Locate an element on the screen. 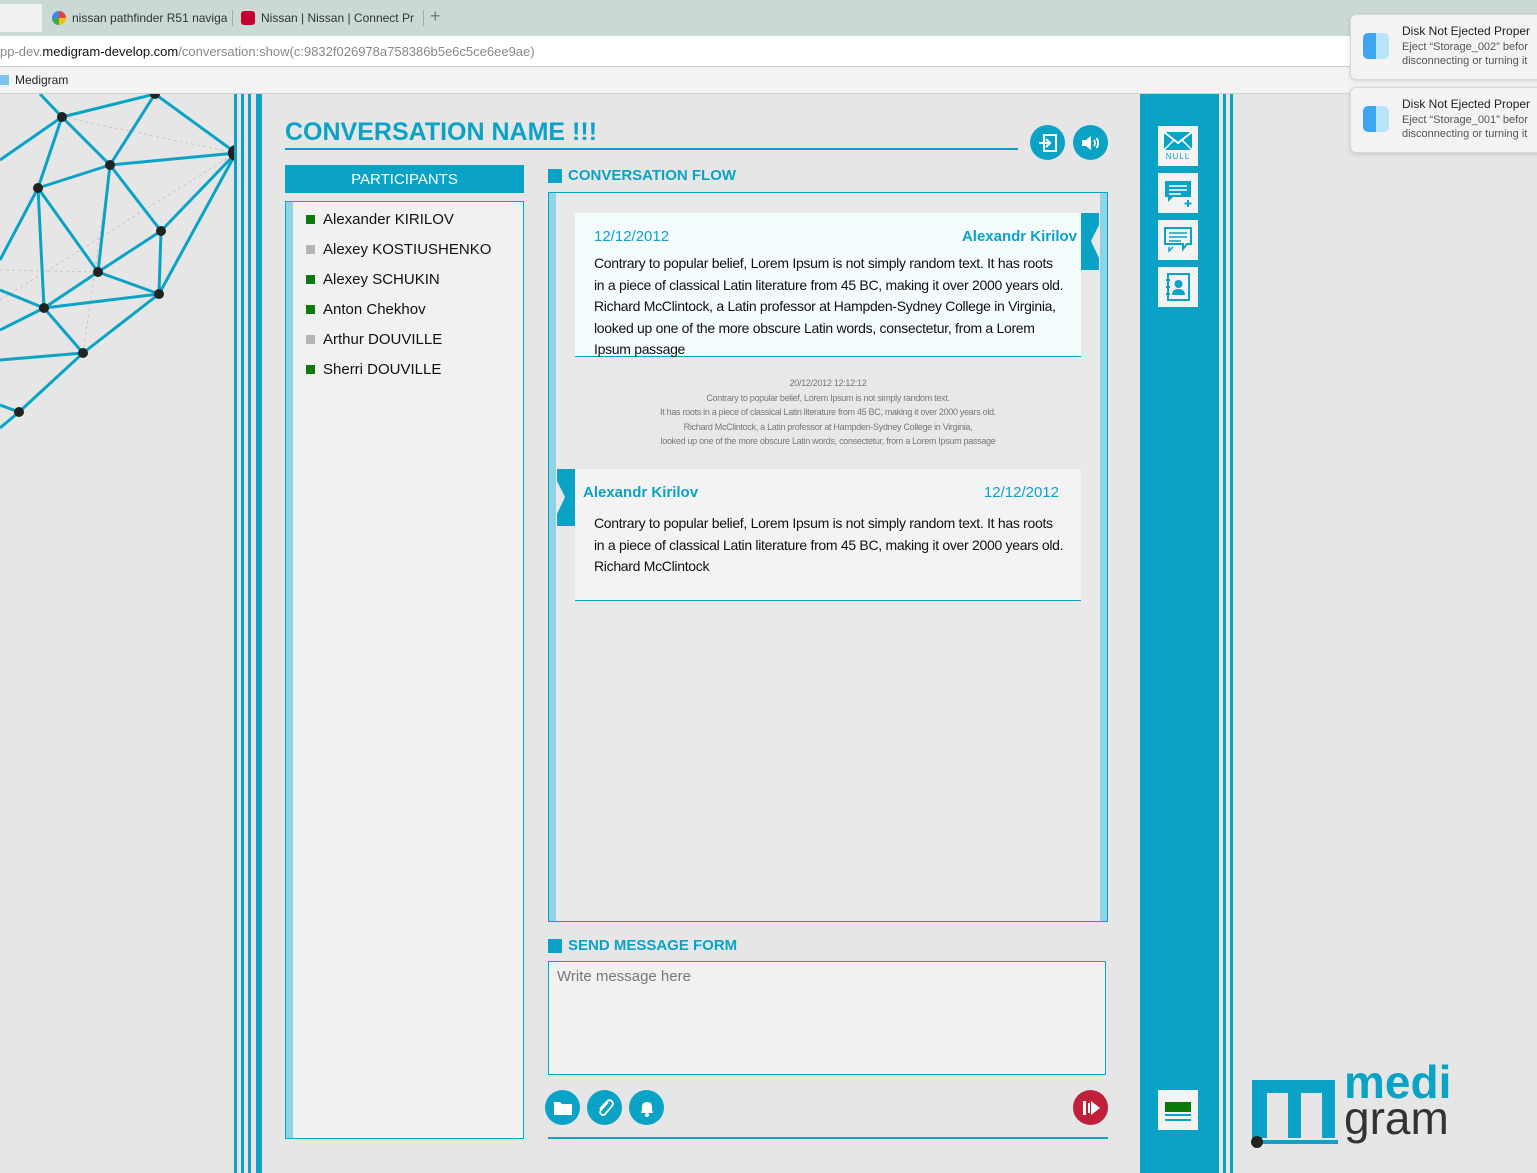 This screenshot has width=1537, height=1173. participant-name: Alexey KOSTIUSHENKO is located at coordinates (407, 249).